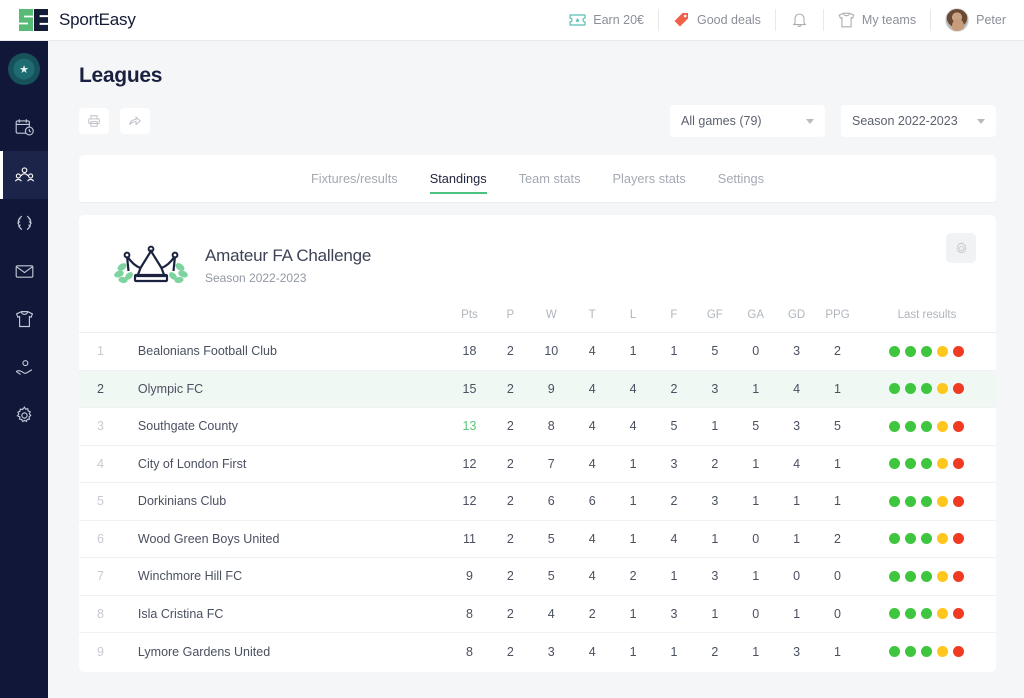  What do you see at coordinates (674, 613) in the screenshot?
I see `row-stat-f: 3` at bounding box center [674, 613].